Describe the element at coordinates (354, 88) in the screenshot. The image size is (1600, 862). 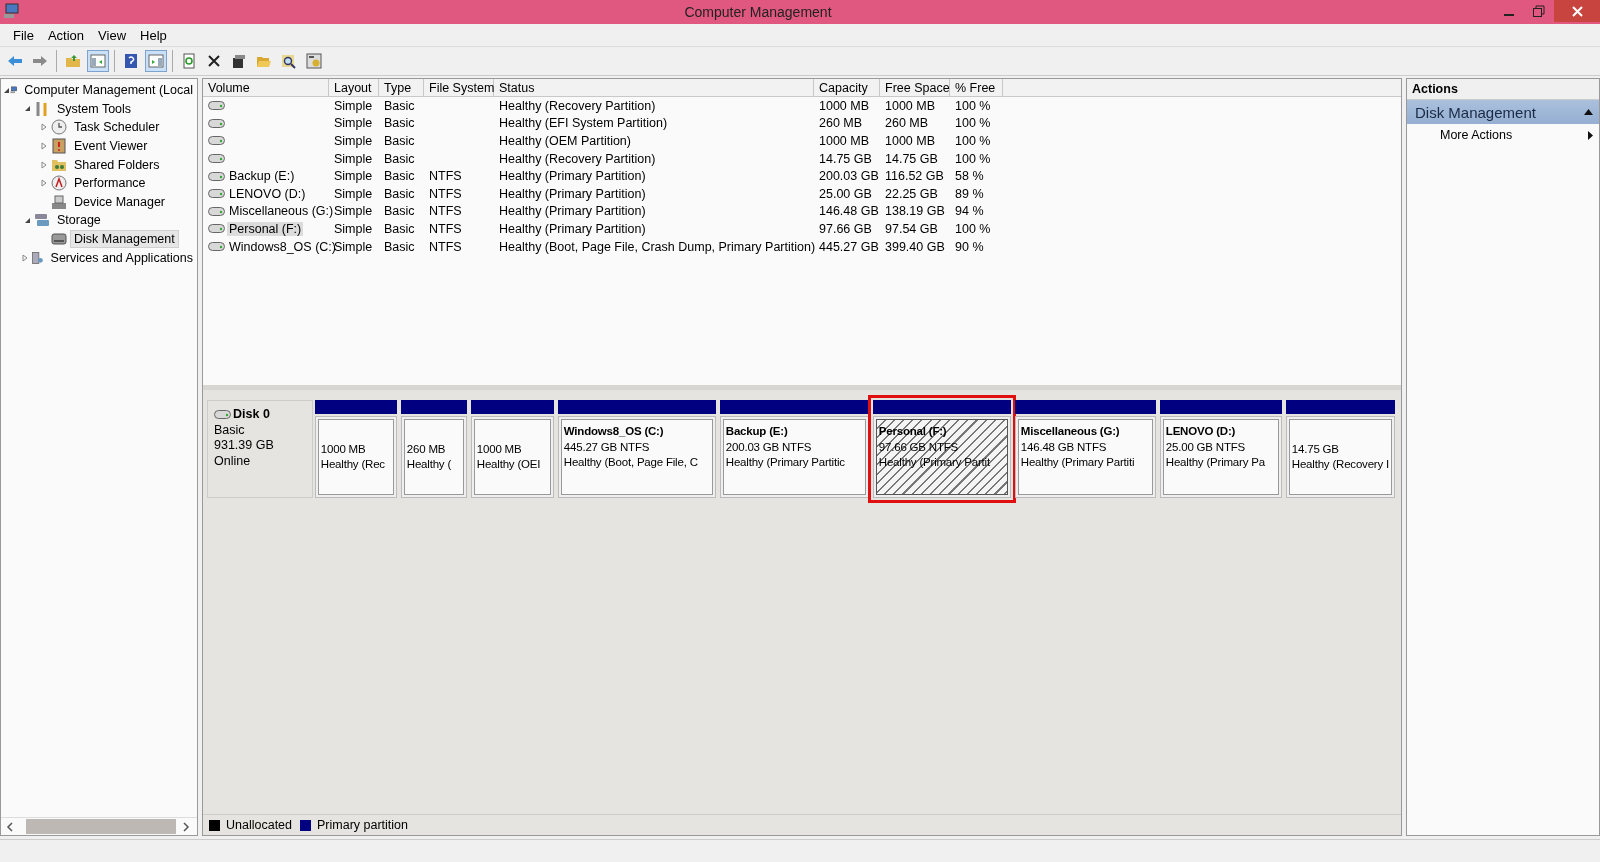
I see `column-header: Layout` at that location.